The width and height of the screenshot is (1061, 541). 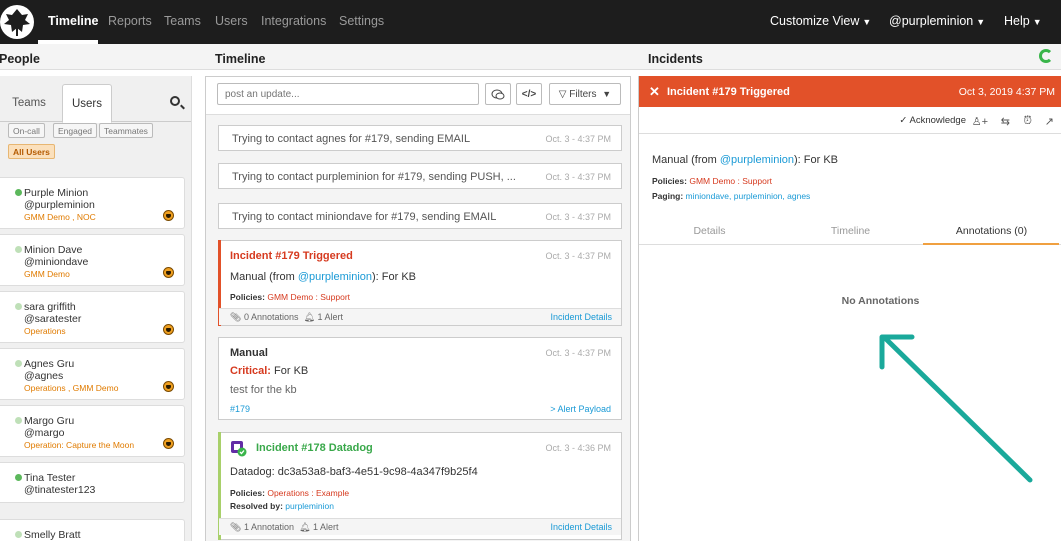 I want to click on person-handle: @purpleminion, so click(x=59, y=205).